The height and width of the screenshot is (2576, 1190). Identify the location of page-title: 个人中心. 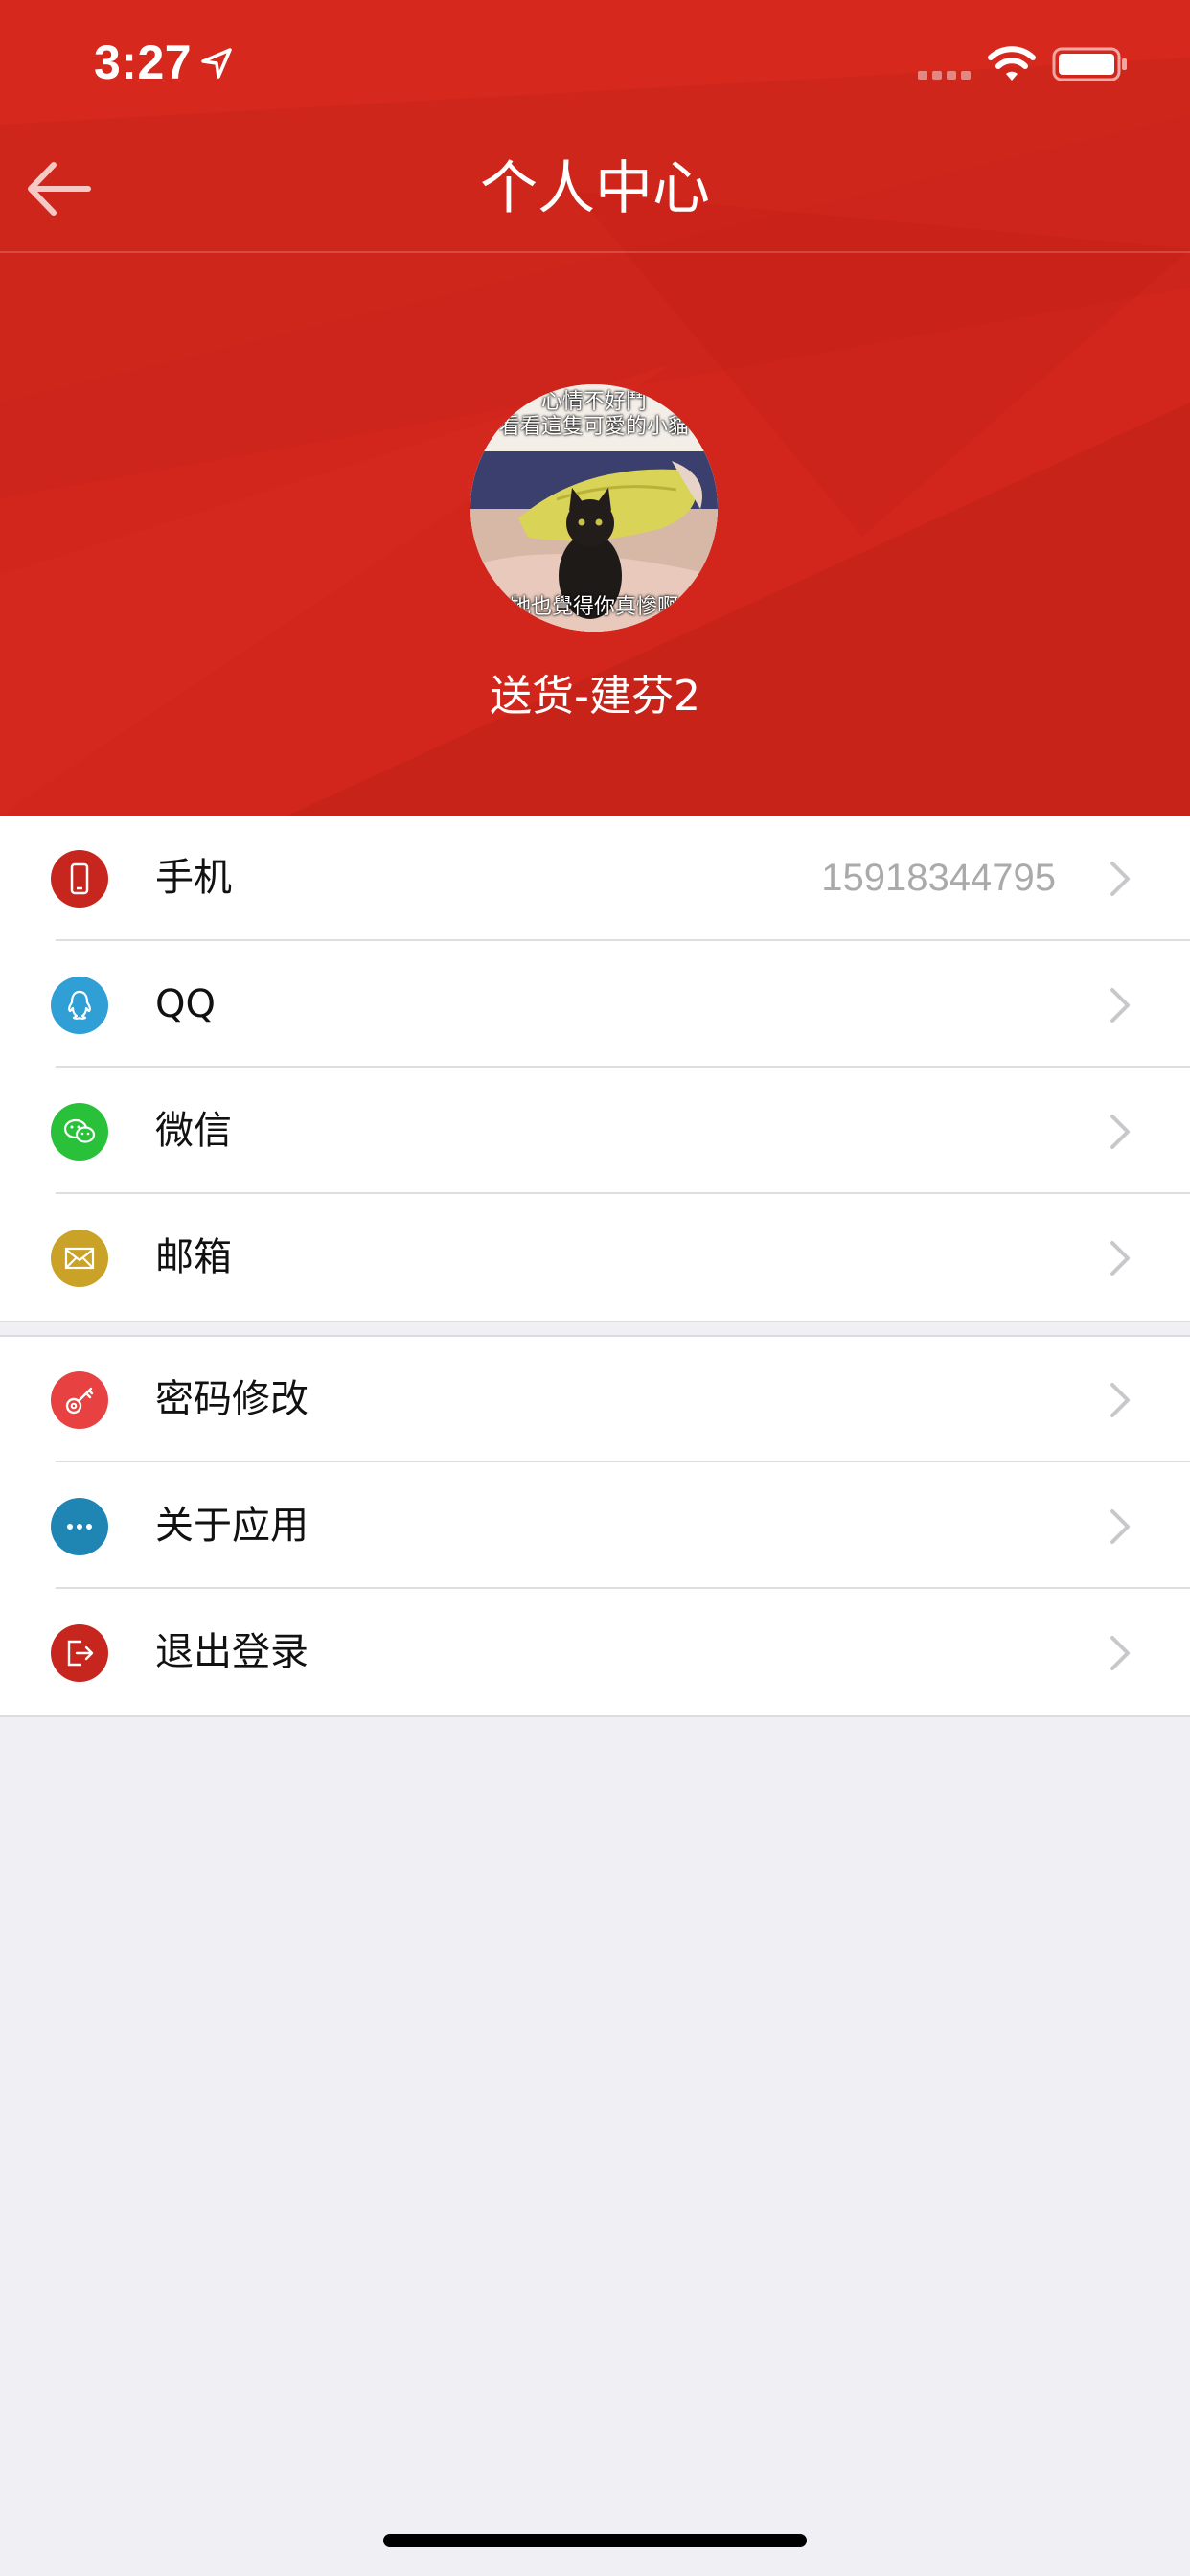
(595, 188).